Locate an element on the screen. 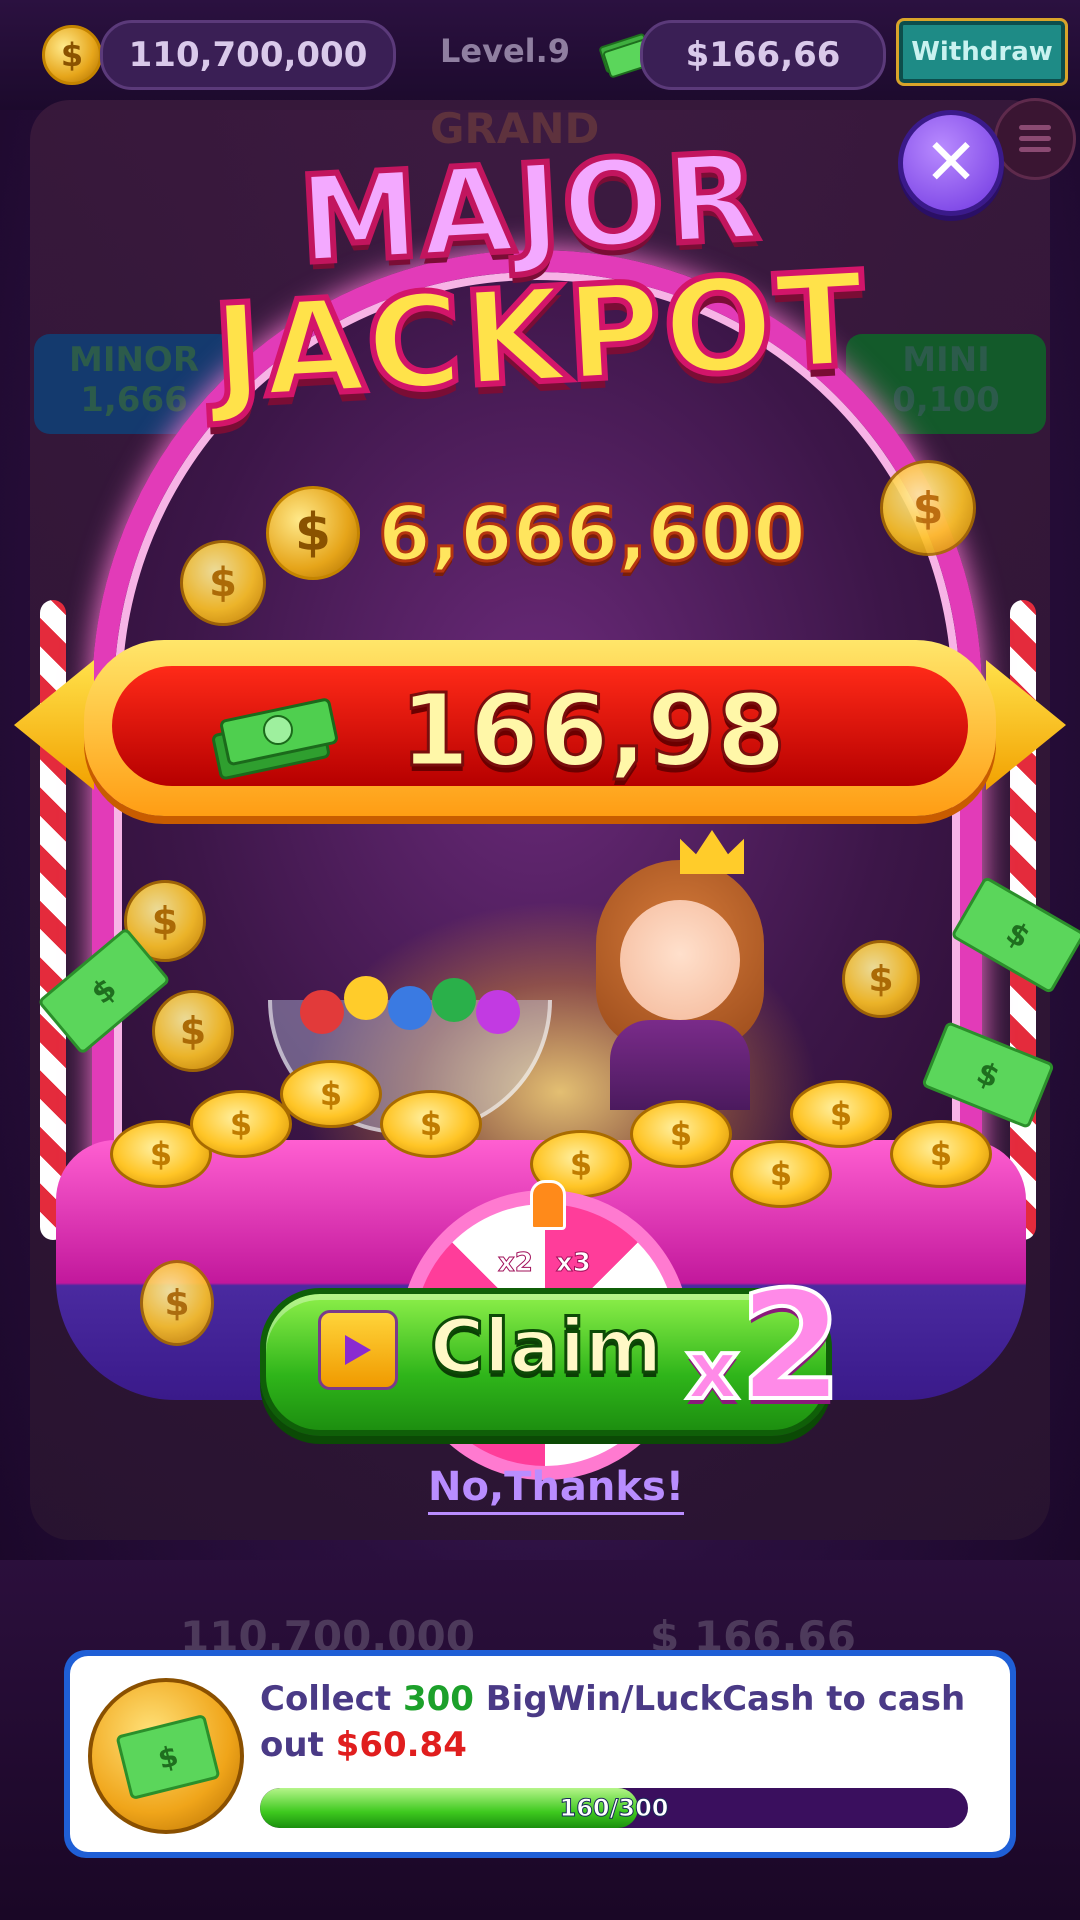 This screenshot has height=1920, width=1080. progress-label: 160/300 is located at coordinates (614, 1808).